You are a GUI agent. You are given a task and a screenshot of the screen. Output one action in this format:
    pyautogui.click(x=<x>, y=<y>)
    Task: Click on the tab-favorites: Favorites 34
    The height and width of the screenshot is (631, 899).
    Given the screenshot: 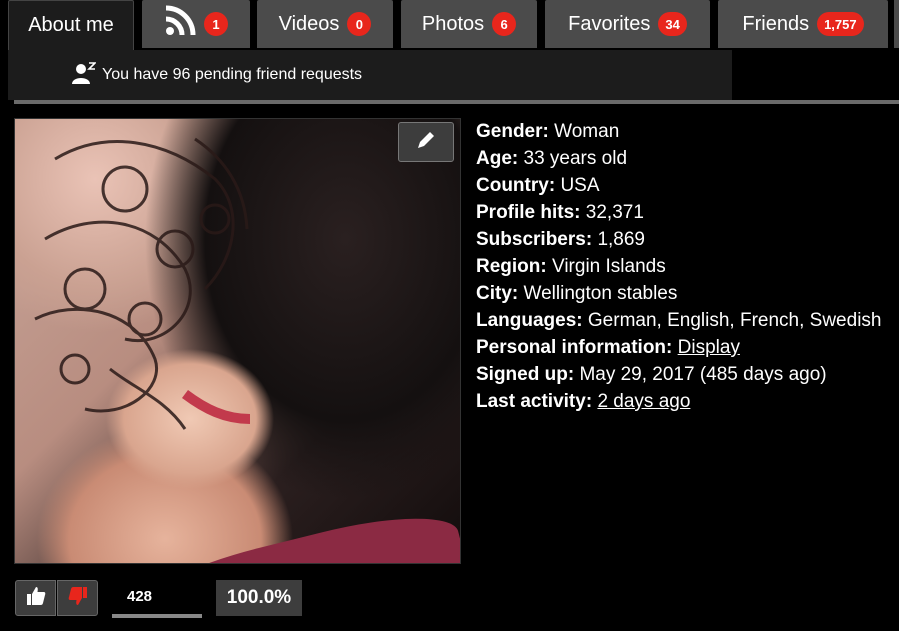 What is the action you would take?
    pyautogui.click(x=627, y=24)
    